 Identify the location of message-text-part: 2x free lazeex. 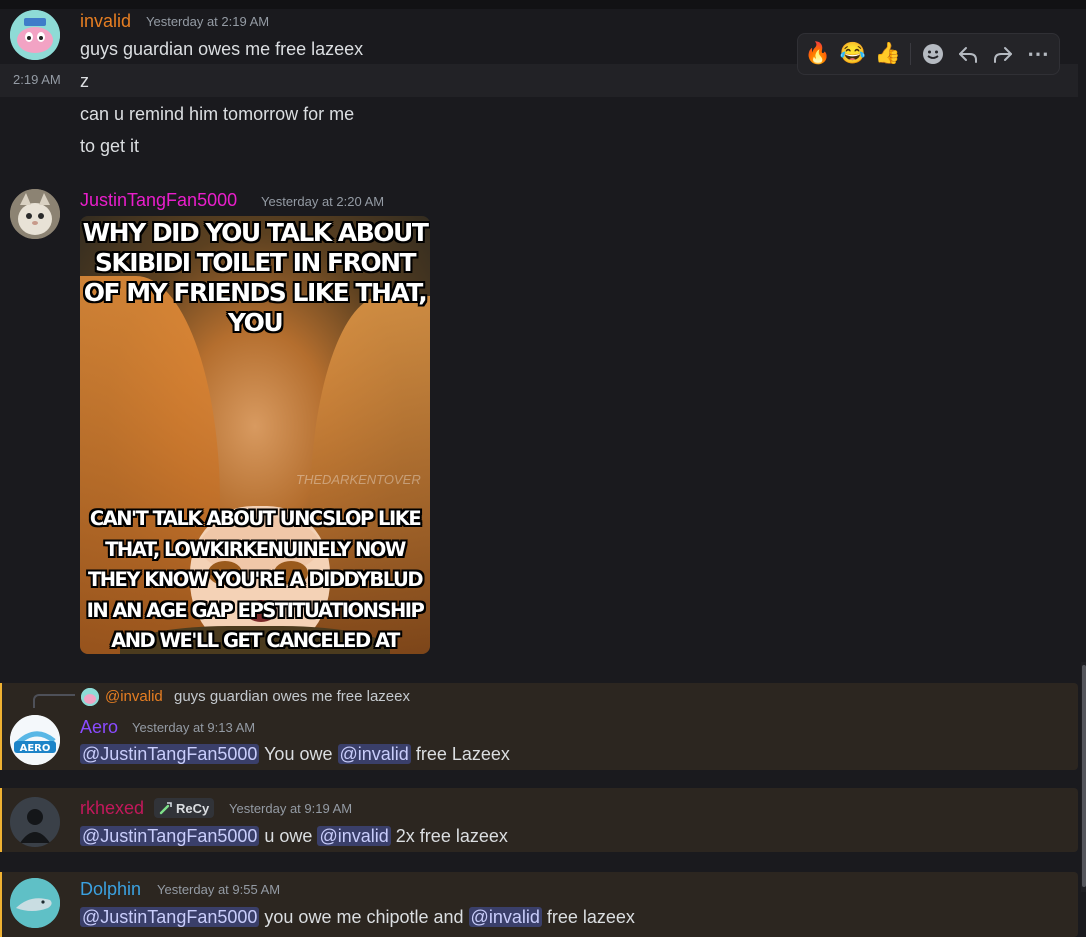
(451, 836).